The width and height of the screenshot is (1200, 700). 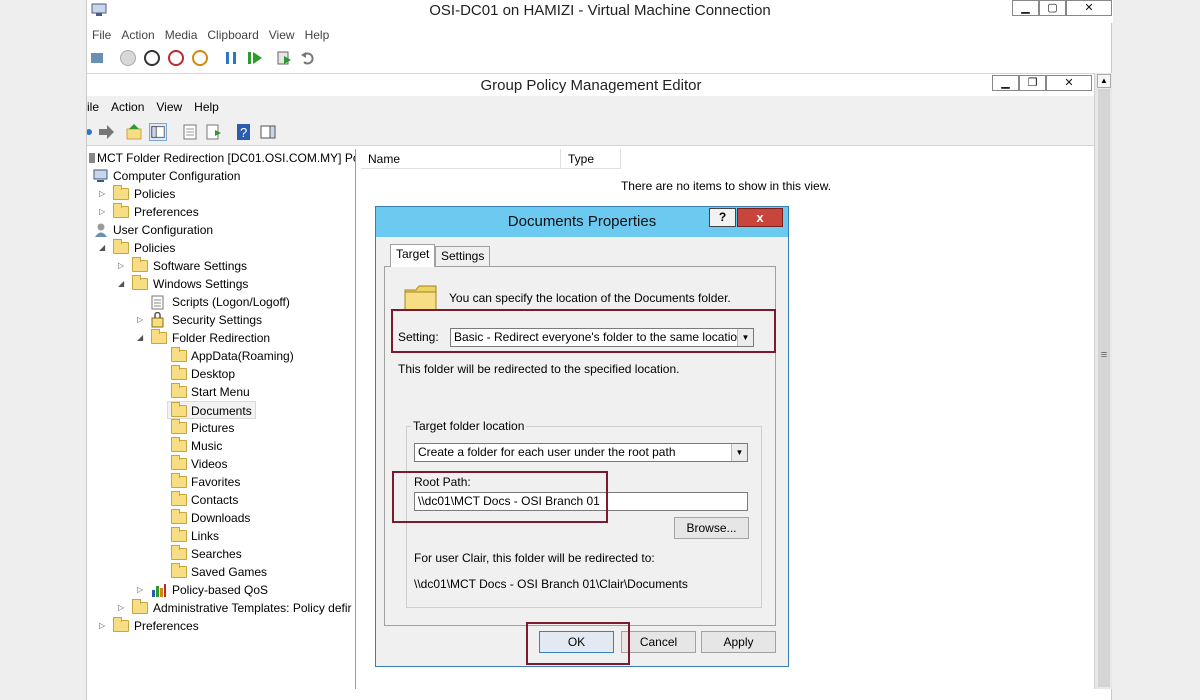 I want to click on tree-folder-documents: Documents, so click(x=211, y=410).